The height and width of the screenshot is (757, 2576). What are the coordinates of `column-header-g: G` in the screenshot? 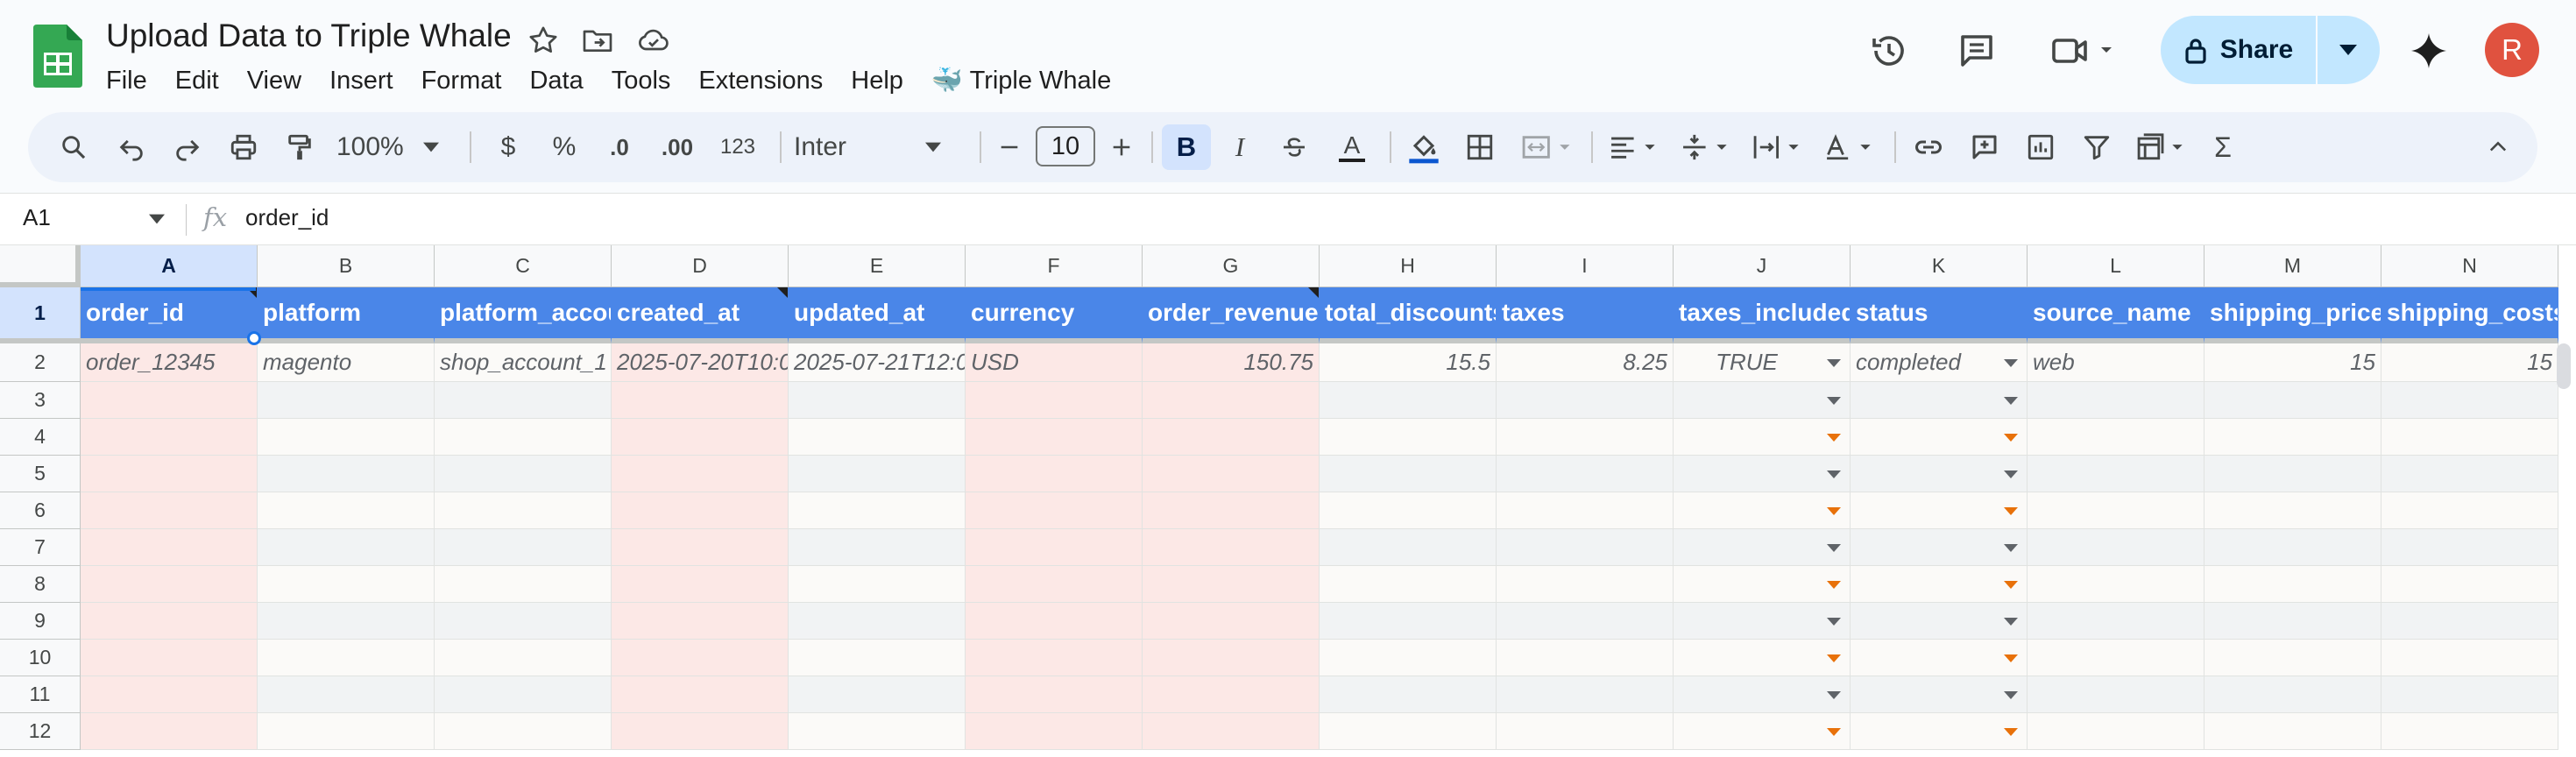 It's located at (1231, 266).